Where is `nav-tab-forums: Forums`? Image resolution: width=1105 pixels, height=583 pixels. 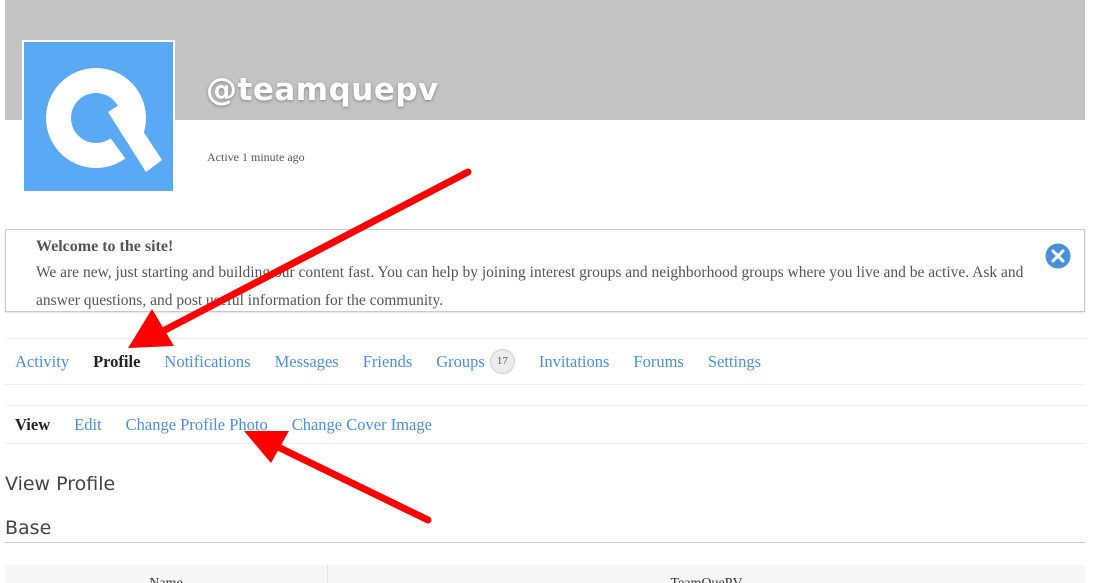 nav-tab-forums: Forums is located at coordinates (658, 362).